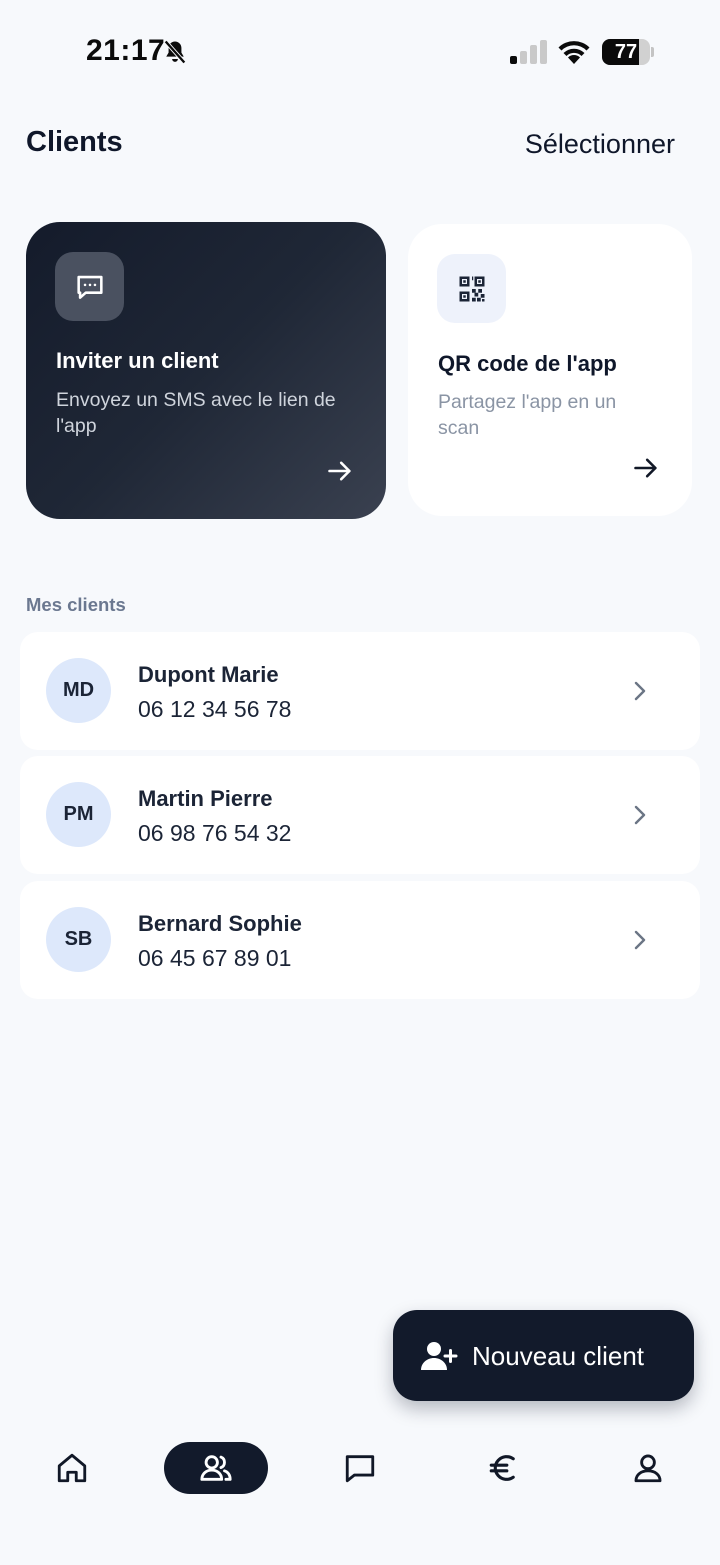 This screenshot has height=1565, width=720. I want to click on client-phone: 06 45 67 89 01, so click(215, 958).